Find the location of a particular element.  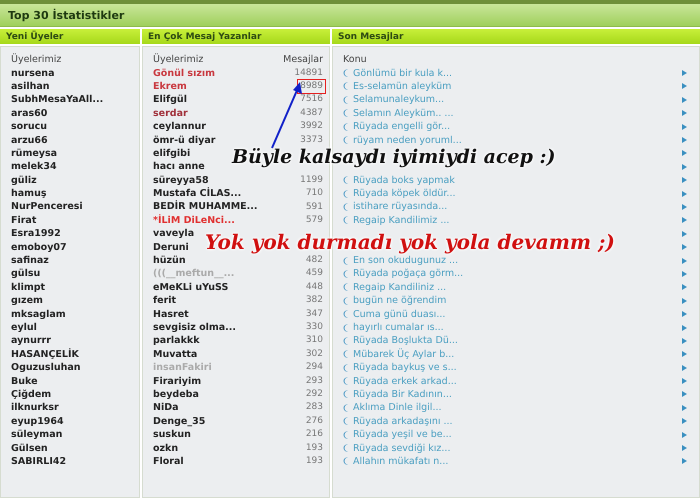

column-label: Konu is located at coordinates (355, 59).